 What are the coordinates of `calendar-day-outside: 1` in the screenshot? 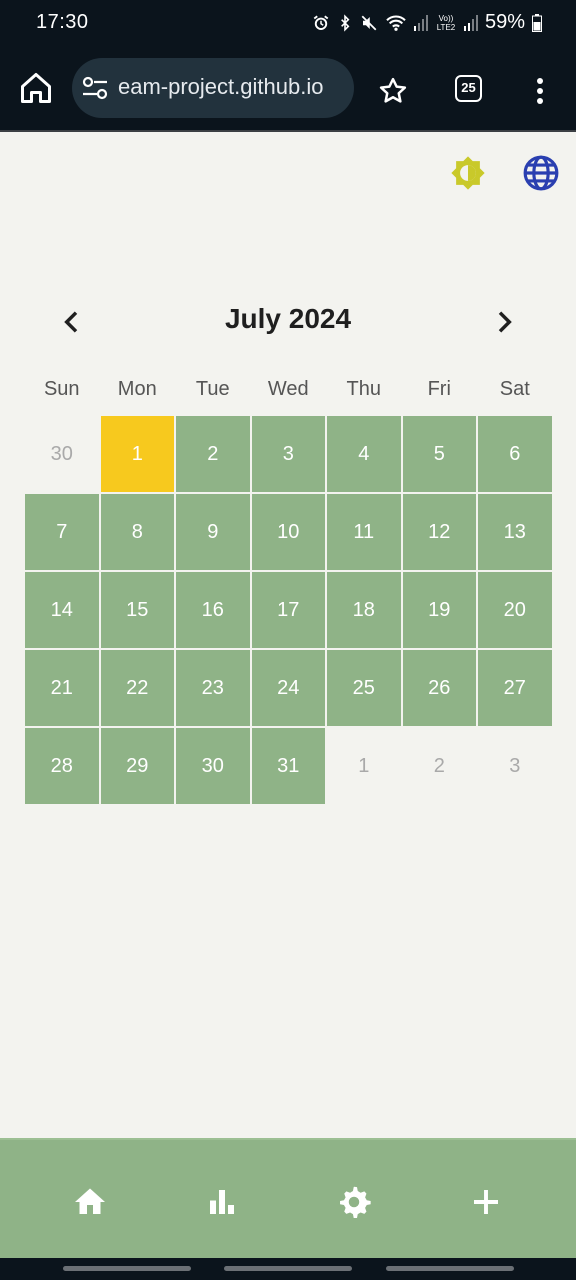 It's located at (364, 766).